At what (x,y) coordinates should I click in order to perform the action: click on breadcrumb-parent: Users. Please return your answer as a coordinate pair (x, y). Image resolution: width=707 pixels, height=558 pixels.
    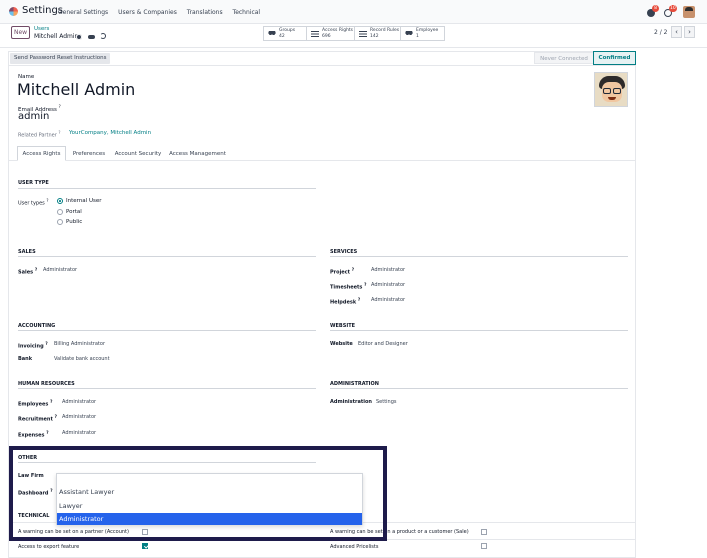
    Looking at the image, I should click on (41, 29).